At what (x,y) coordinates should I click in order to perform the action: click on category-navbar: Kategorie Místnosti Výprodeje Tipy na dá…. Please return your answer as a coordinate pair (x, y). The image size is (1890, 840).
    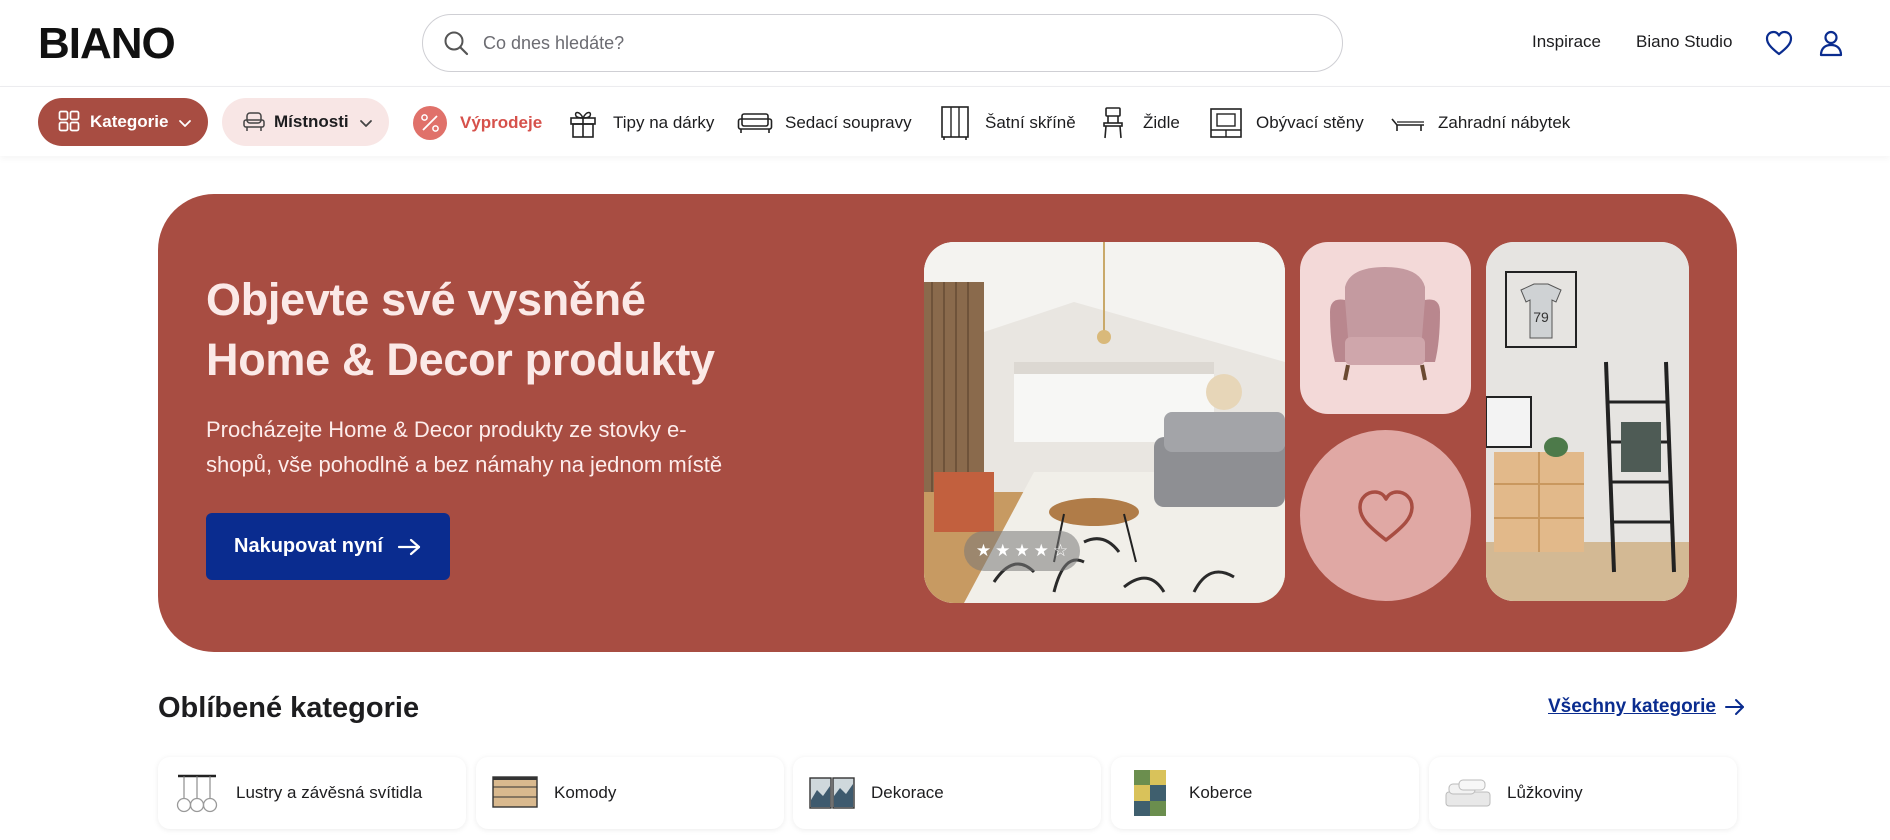
    Looking at the image, I should click on (945, 121).